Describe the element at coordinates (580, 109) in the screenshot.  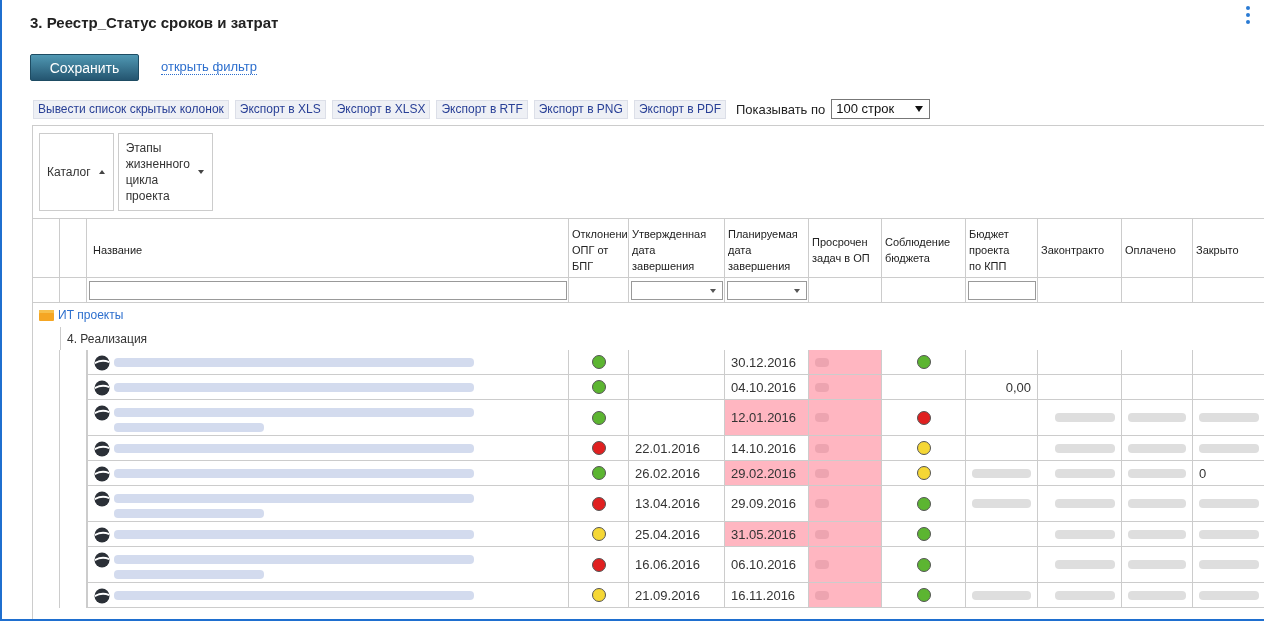
I see `export-button: Экспорт в PNG` at that location.